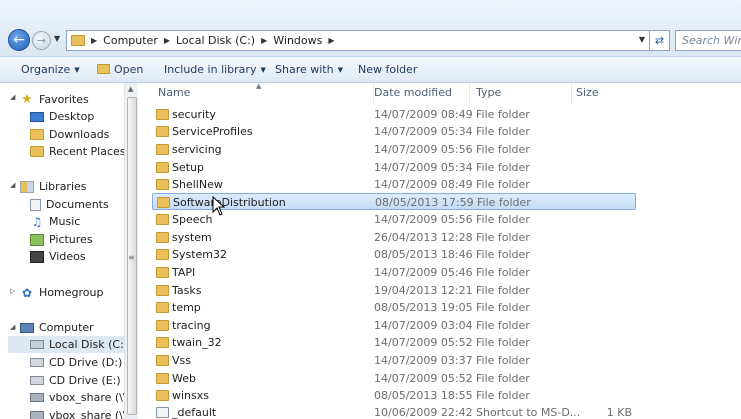 This screenshot has width=741, height=419. I want to click on star-icon: ★, so click(27, 99).